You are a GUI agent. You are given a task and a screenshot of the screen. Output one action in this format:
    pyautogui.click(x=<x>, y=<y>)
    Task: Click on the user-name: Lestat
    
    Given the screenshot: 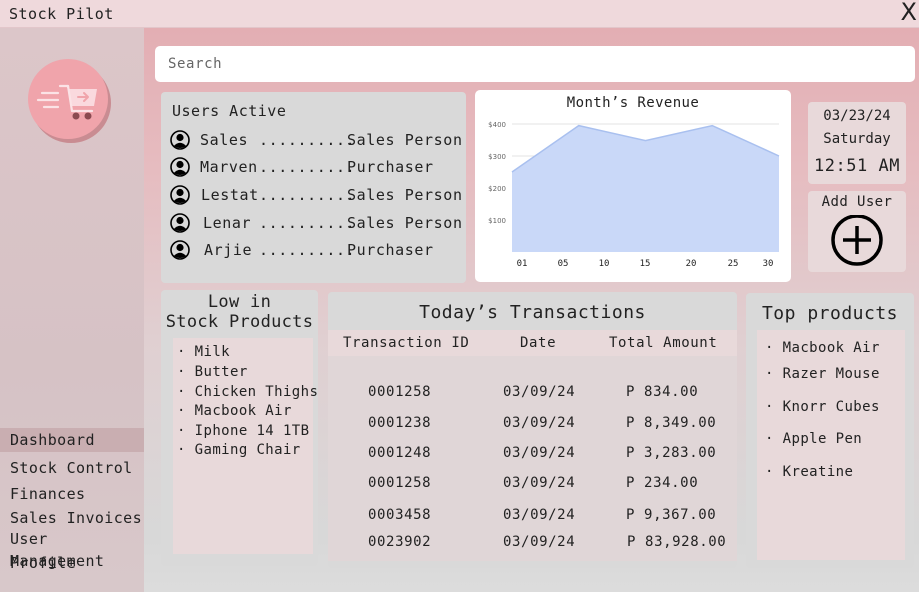 What is the action you would take?
    pyautogui.click(x=230, y=195)
    